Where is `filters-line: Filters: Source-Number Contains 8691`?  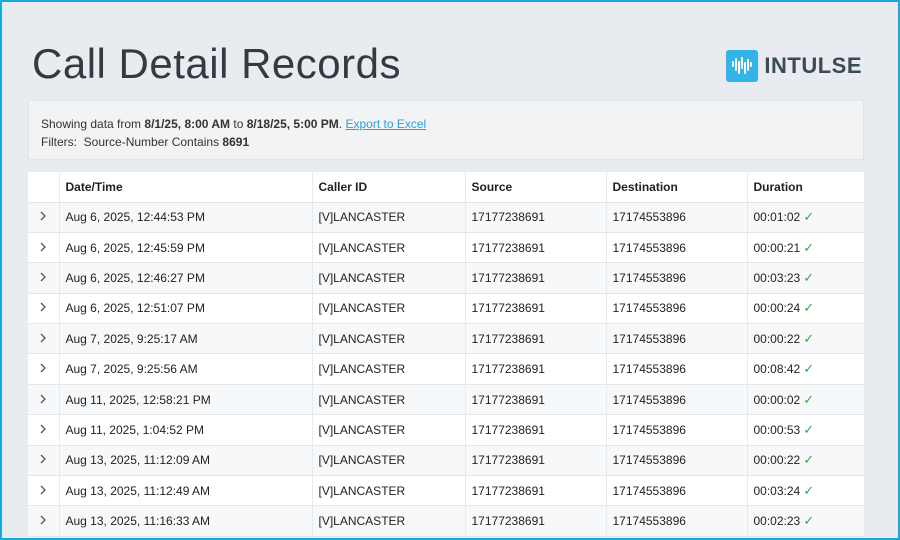 filters-line: Filters: Source-Number Contains 8691 is located at coordinates (446, 142).